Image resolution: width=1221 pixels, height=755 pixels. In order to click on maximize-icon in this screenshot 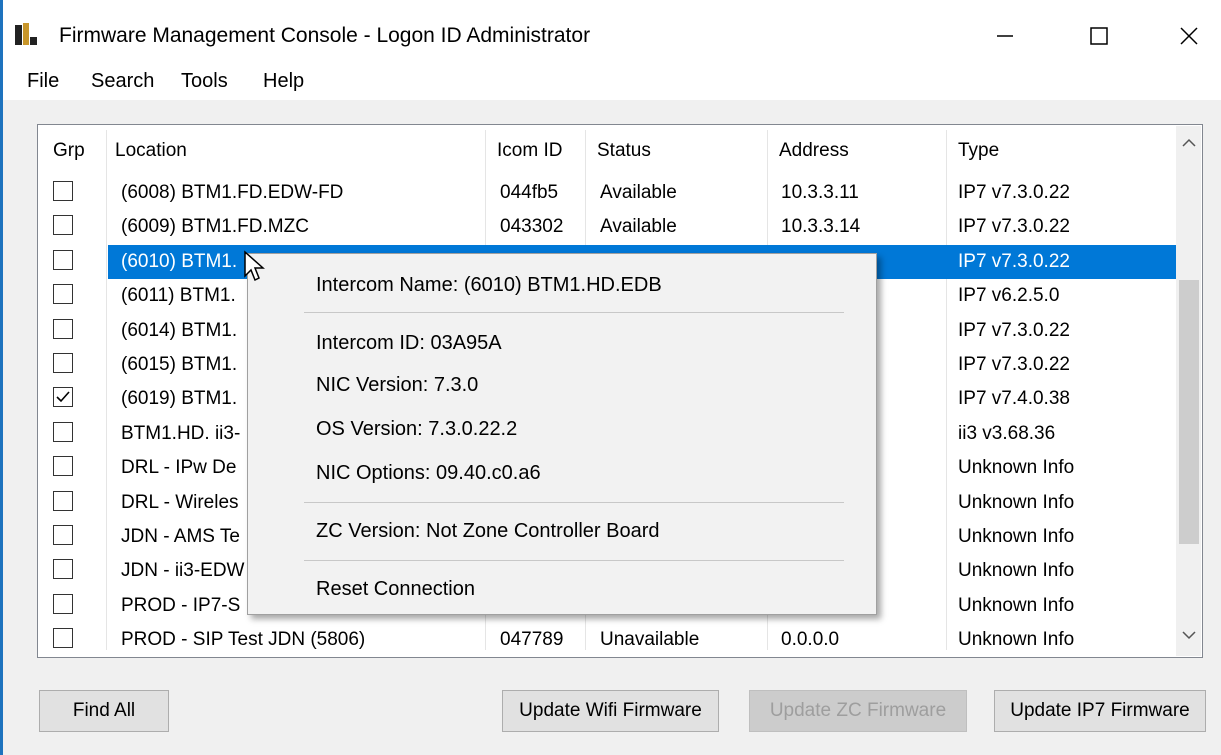, I will do `click(1099, 36)`.